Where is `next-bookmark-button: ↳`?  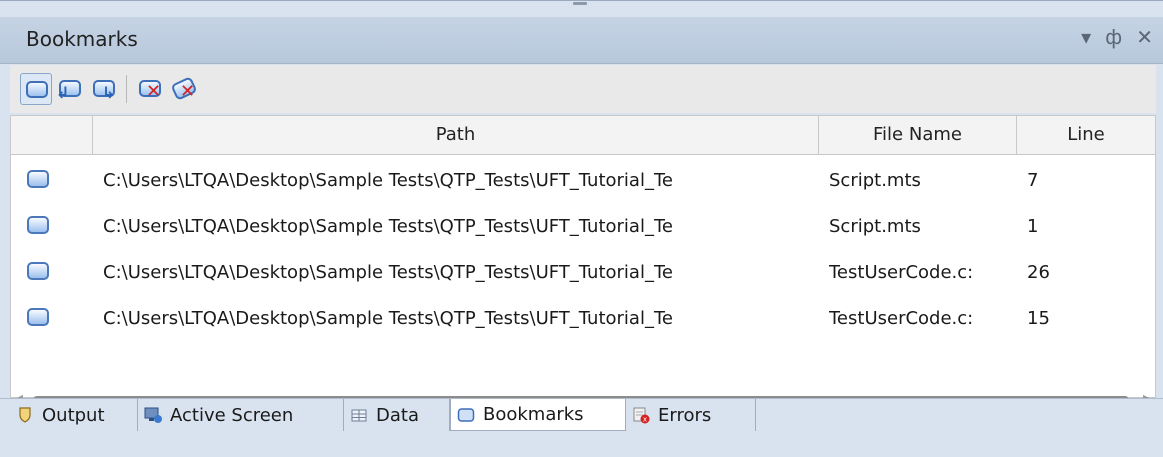 next-bookmark-button: ↳ is located at coordinates (104, 89).